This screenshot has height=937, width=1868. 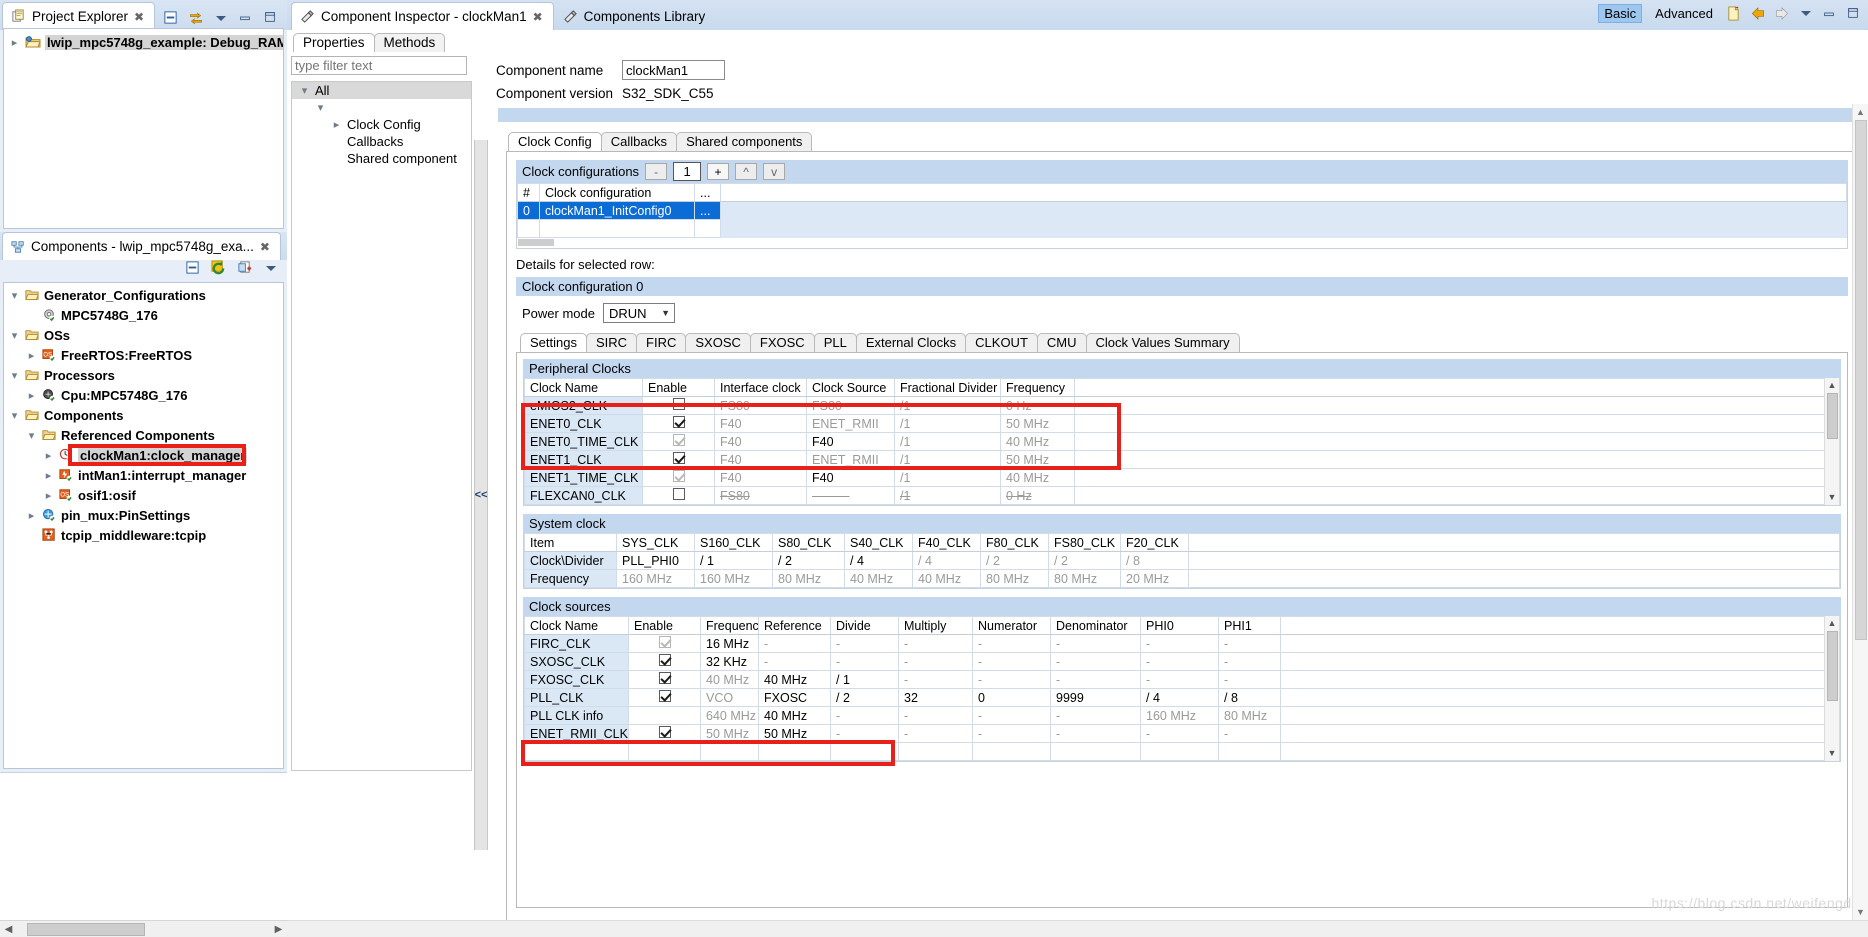 I want to click on collapse-panel-handle: <<, so click(x=481, y=494).